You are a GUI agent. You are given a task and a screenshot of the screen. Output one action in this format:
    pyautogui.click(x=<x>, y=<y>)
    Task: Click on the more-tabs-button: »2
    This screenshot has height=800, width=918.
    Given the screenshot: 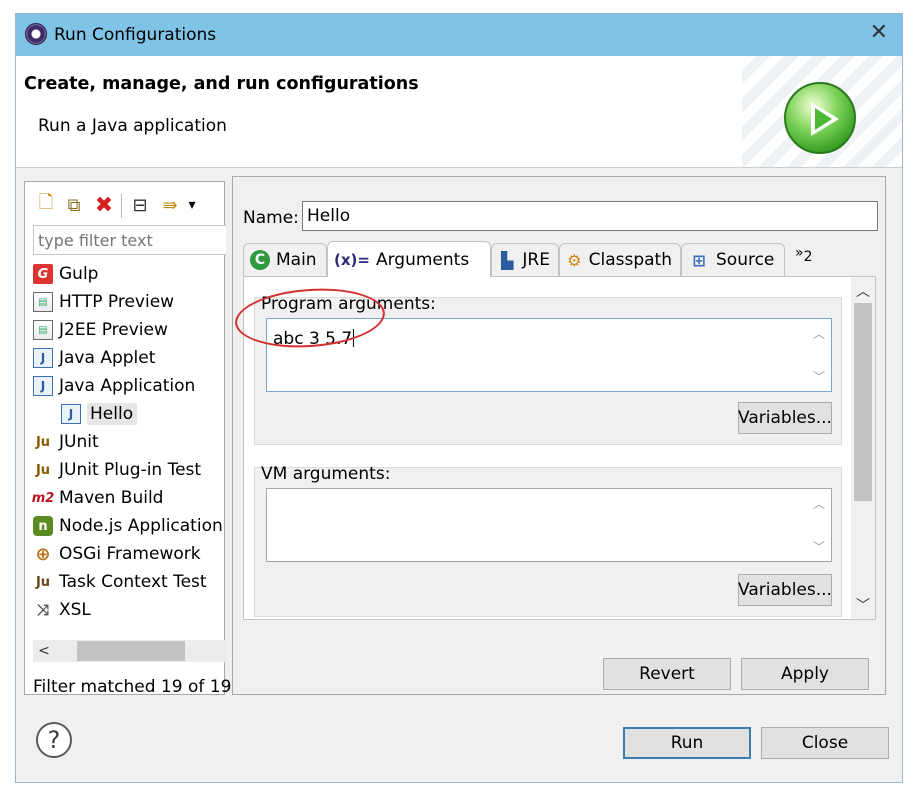 What is the action you would take?
    pyautogui.click(x=804, y=255)
    